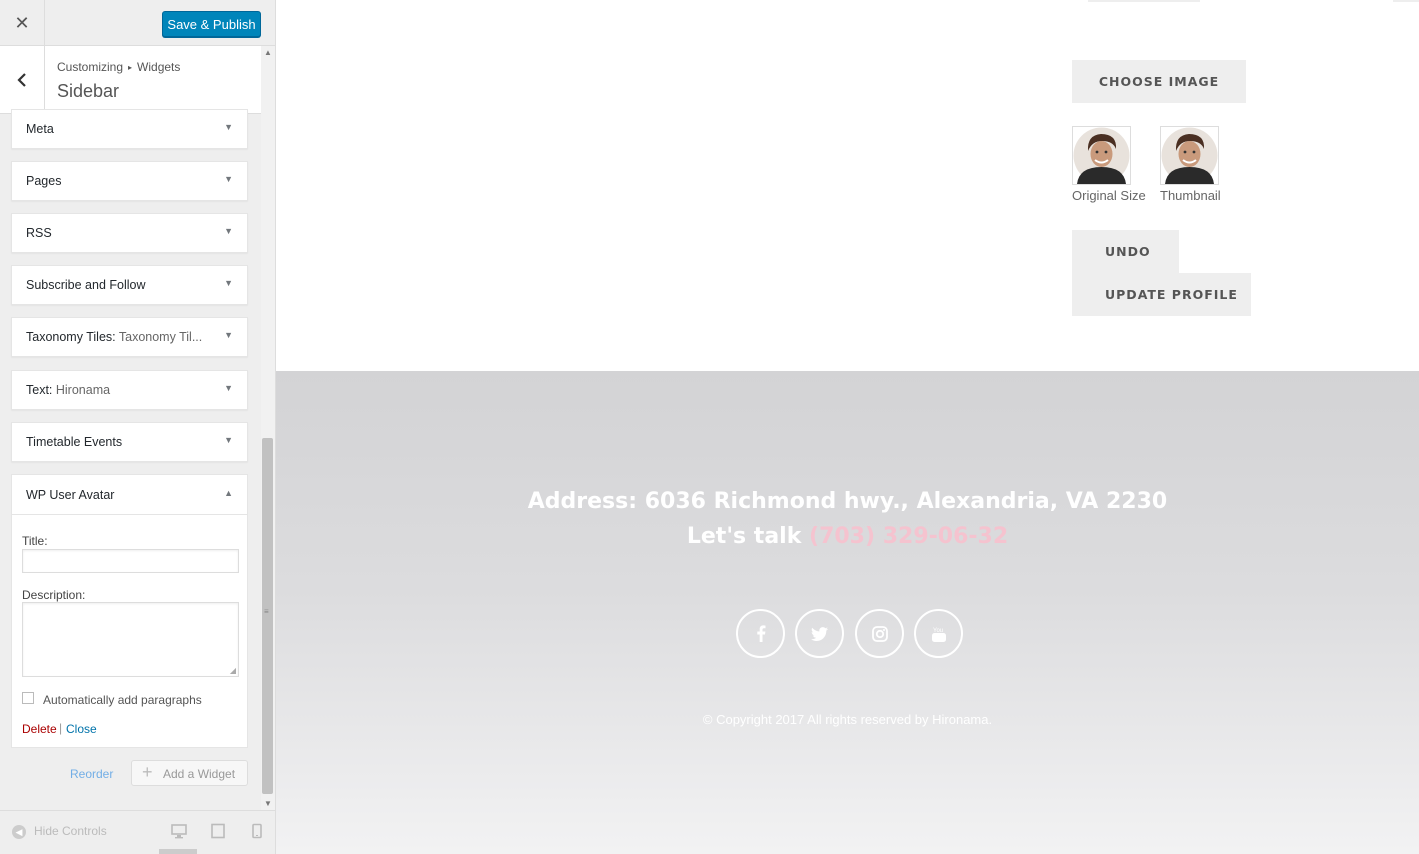  Describe the element at coordinates (122, 700) in the screenshot. I see `auto-paragraphs-label: Automatically add paragraphs` at that location.